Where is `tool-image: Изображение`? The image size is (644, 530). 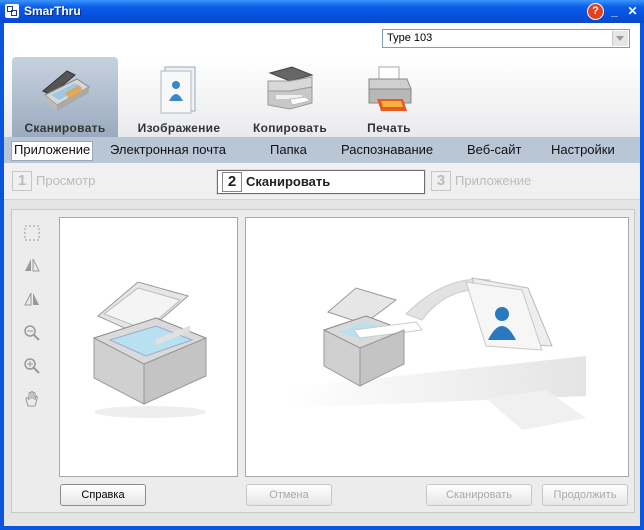
tool-image: Изображение is located at coordinates (179, 97).